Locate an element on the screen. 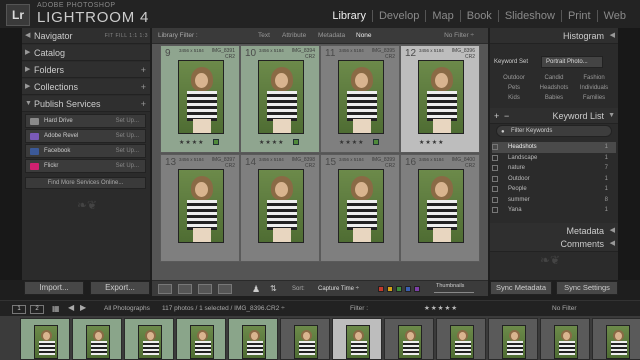  add-keyword-icon: + is located at coordinates (496, 116).